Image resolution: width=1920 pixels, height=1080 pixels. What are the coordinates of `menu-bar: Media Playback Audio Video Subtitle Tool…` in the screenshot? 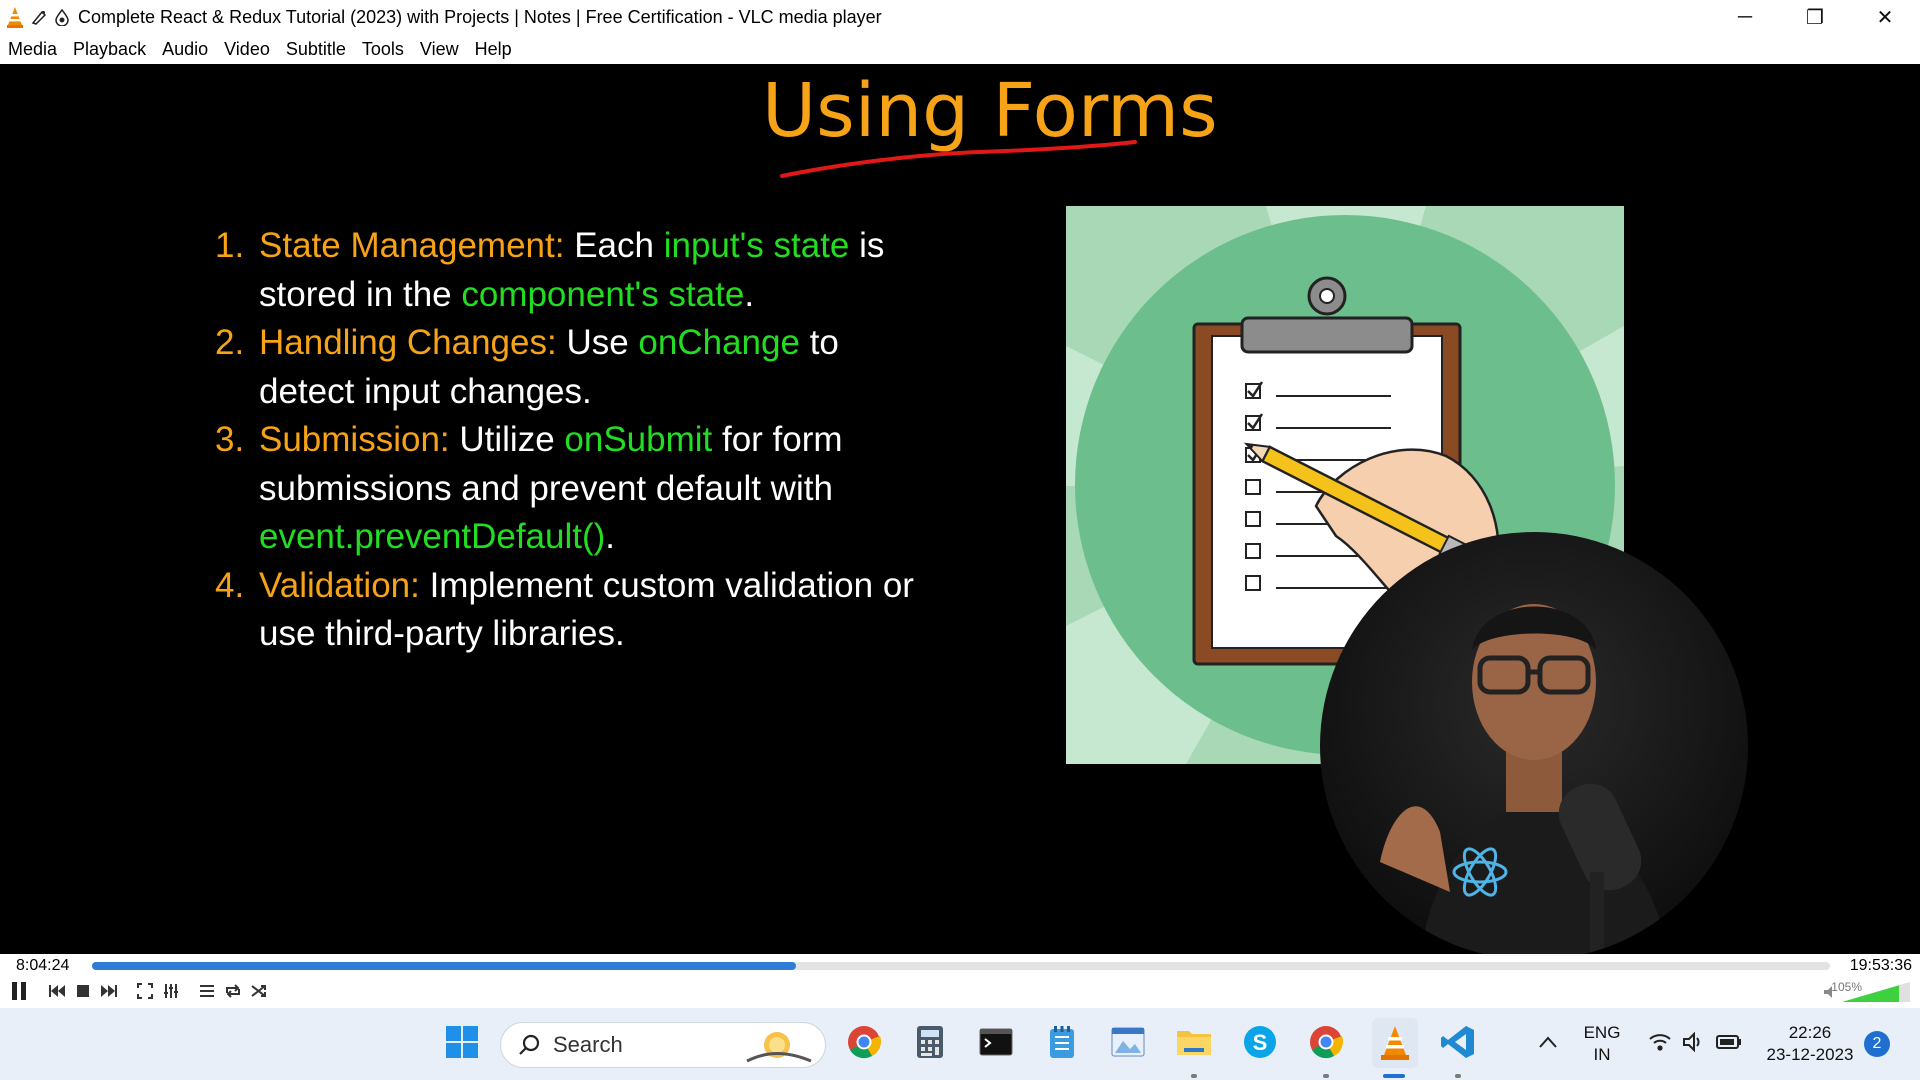 It's located at (960, 49).